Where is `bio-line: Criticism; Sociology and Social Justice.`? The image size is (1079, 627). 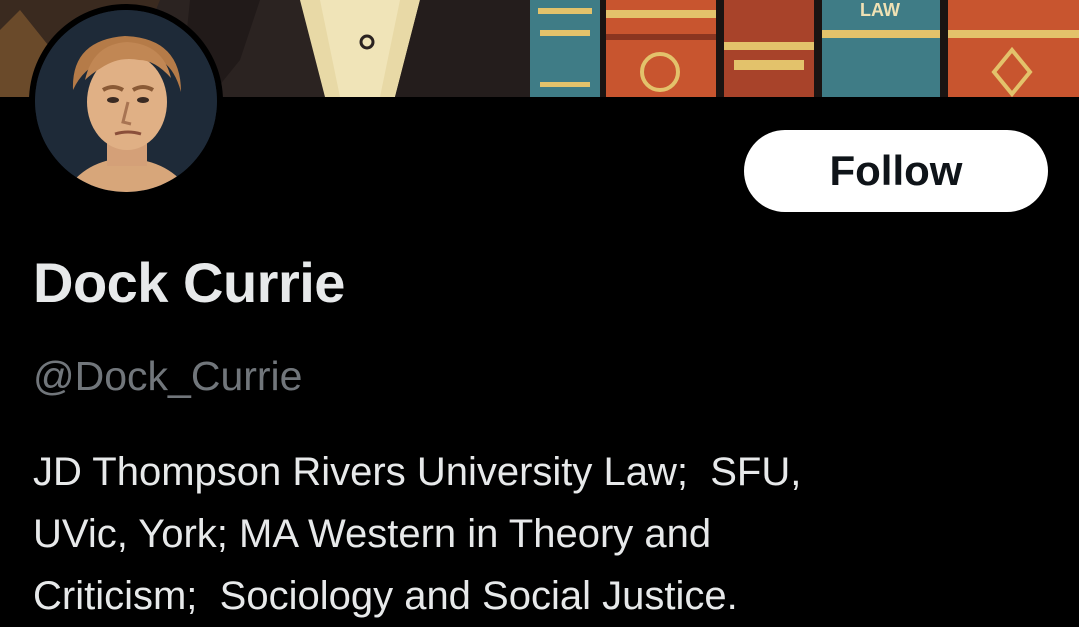 bio-line: Criticism; Sociology and Social Justice. is located at coordinates (385, 596).